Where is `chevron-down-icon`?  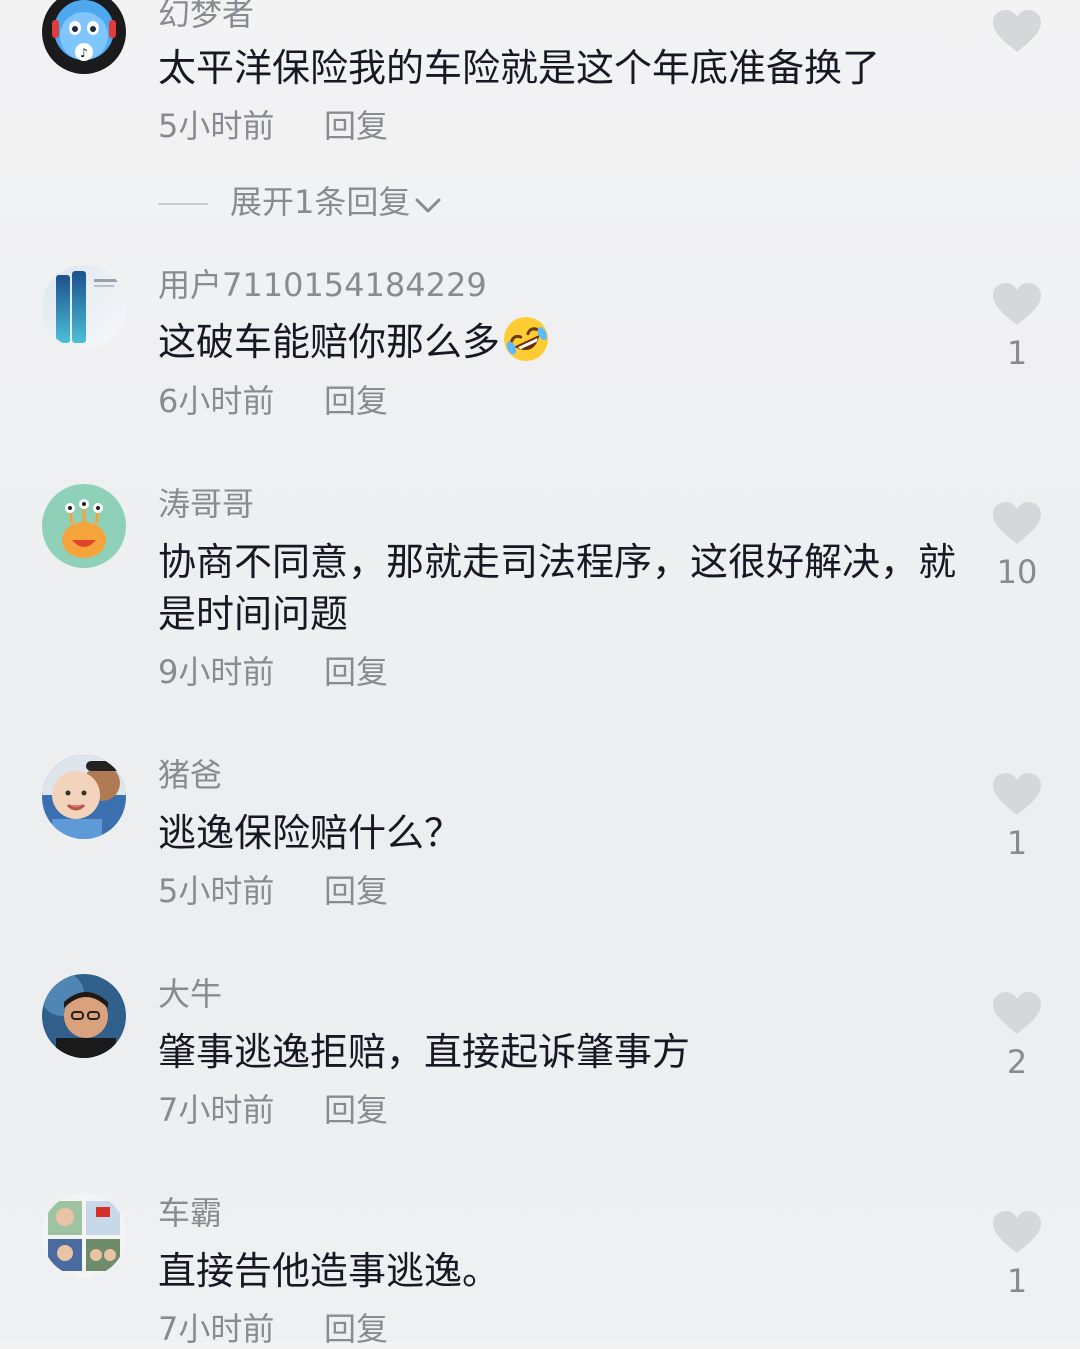
chevron-down-icon is located at coordinates (428, 204).